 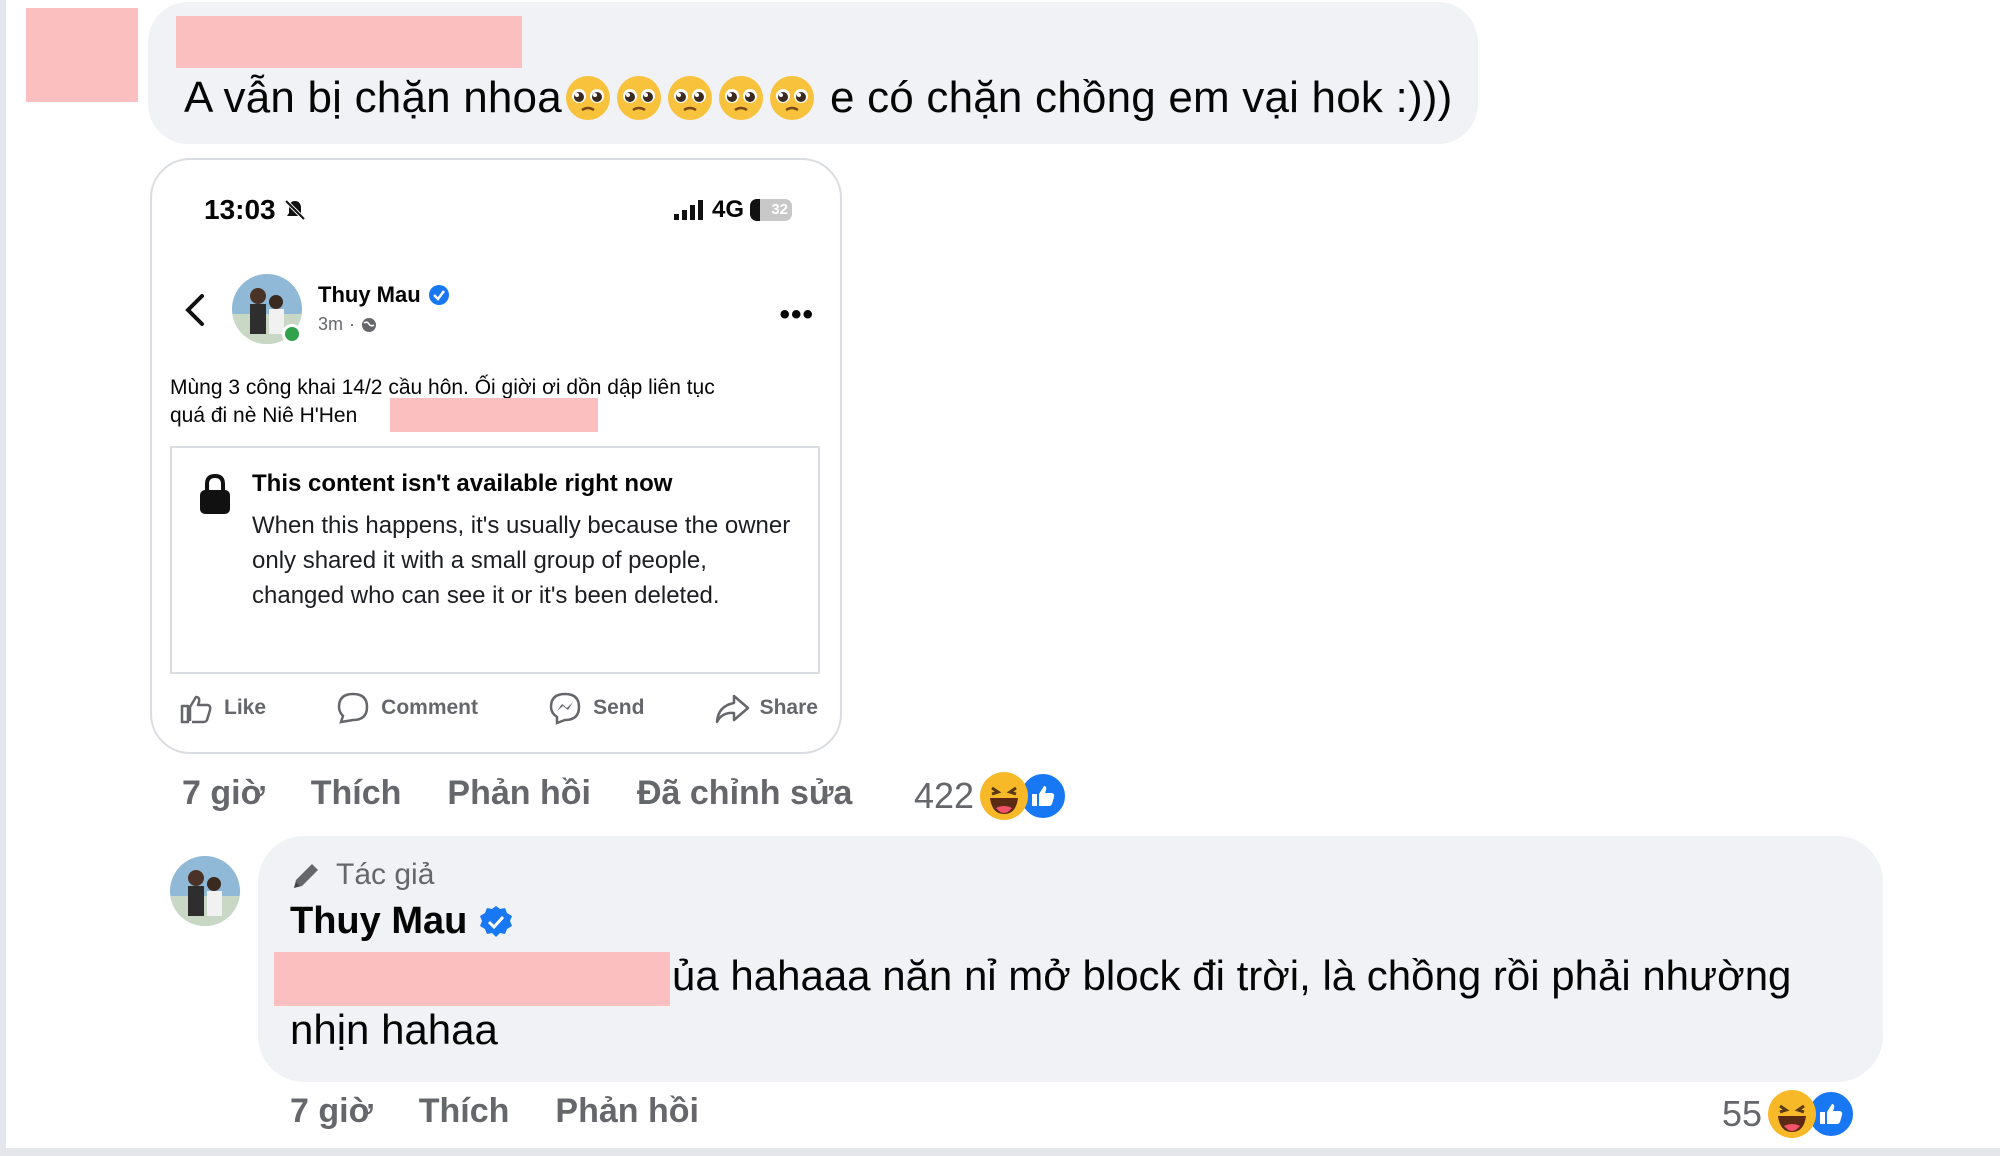 I want to click on unavailable-title: This content isn't available right now, so click(x=462, y=483).